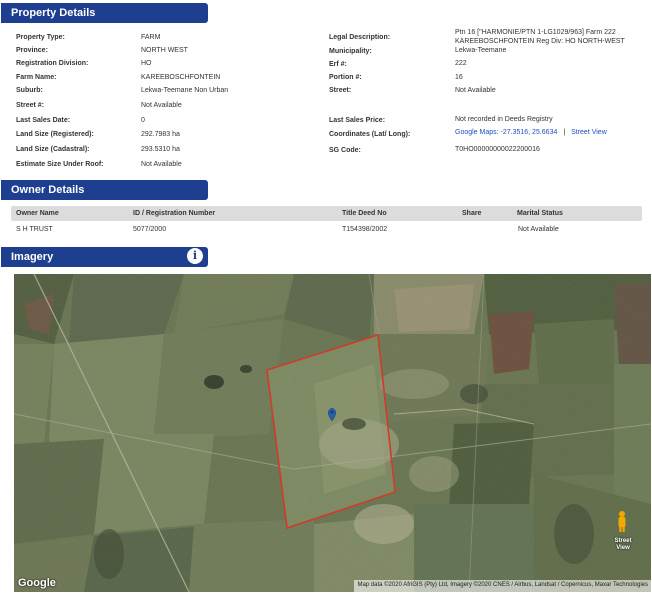 Image resolution: width=652 pixels, height=598 pixels. I want to click on marital-status-column: Marital Status, so click(540, 213).